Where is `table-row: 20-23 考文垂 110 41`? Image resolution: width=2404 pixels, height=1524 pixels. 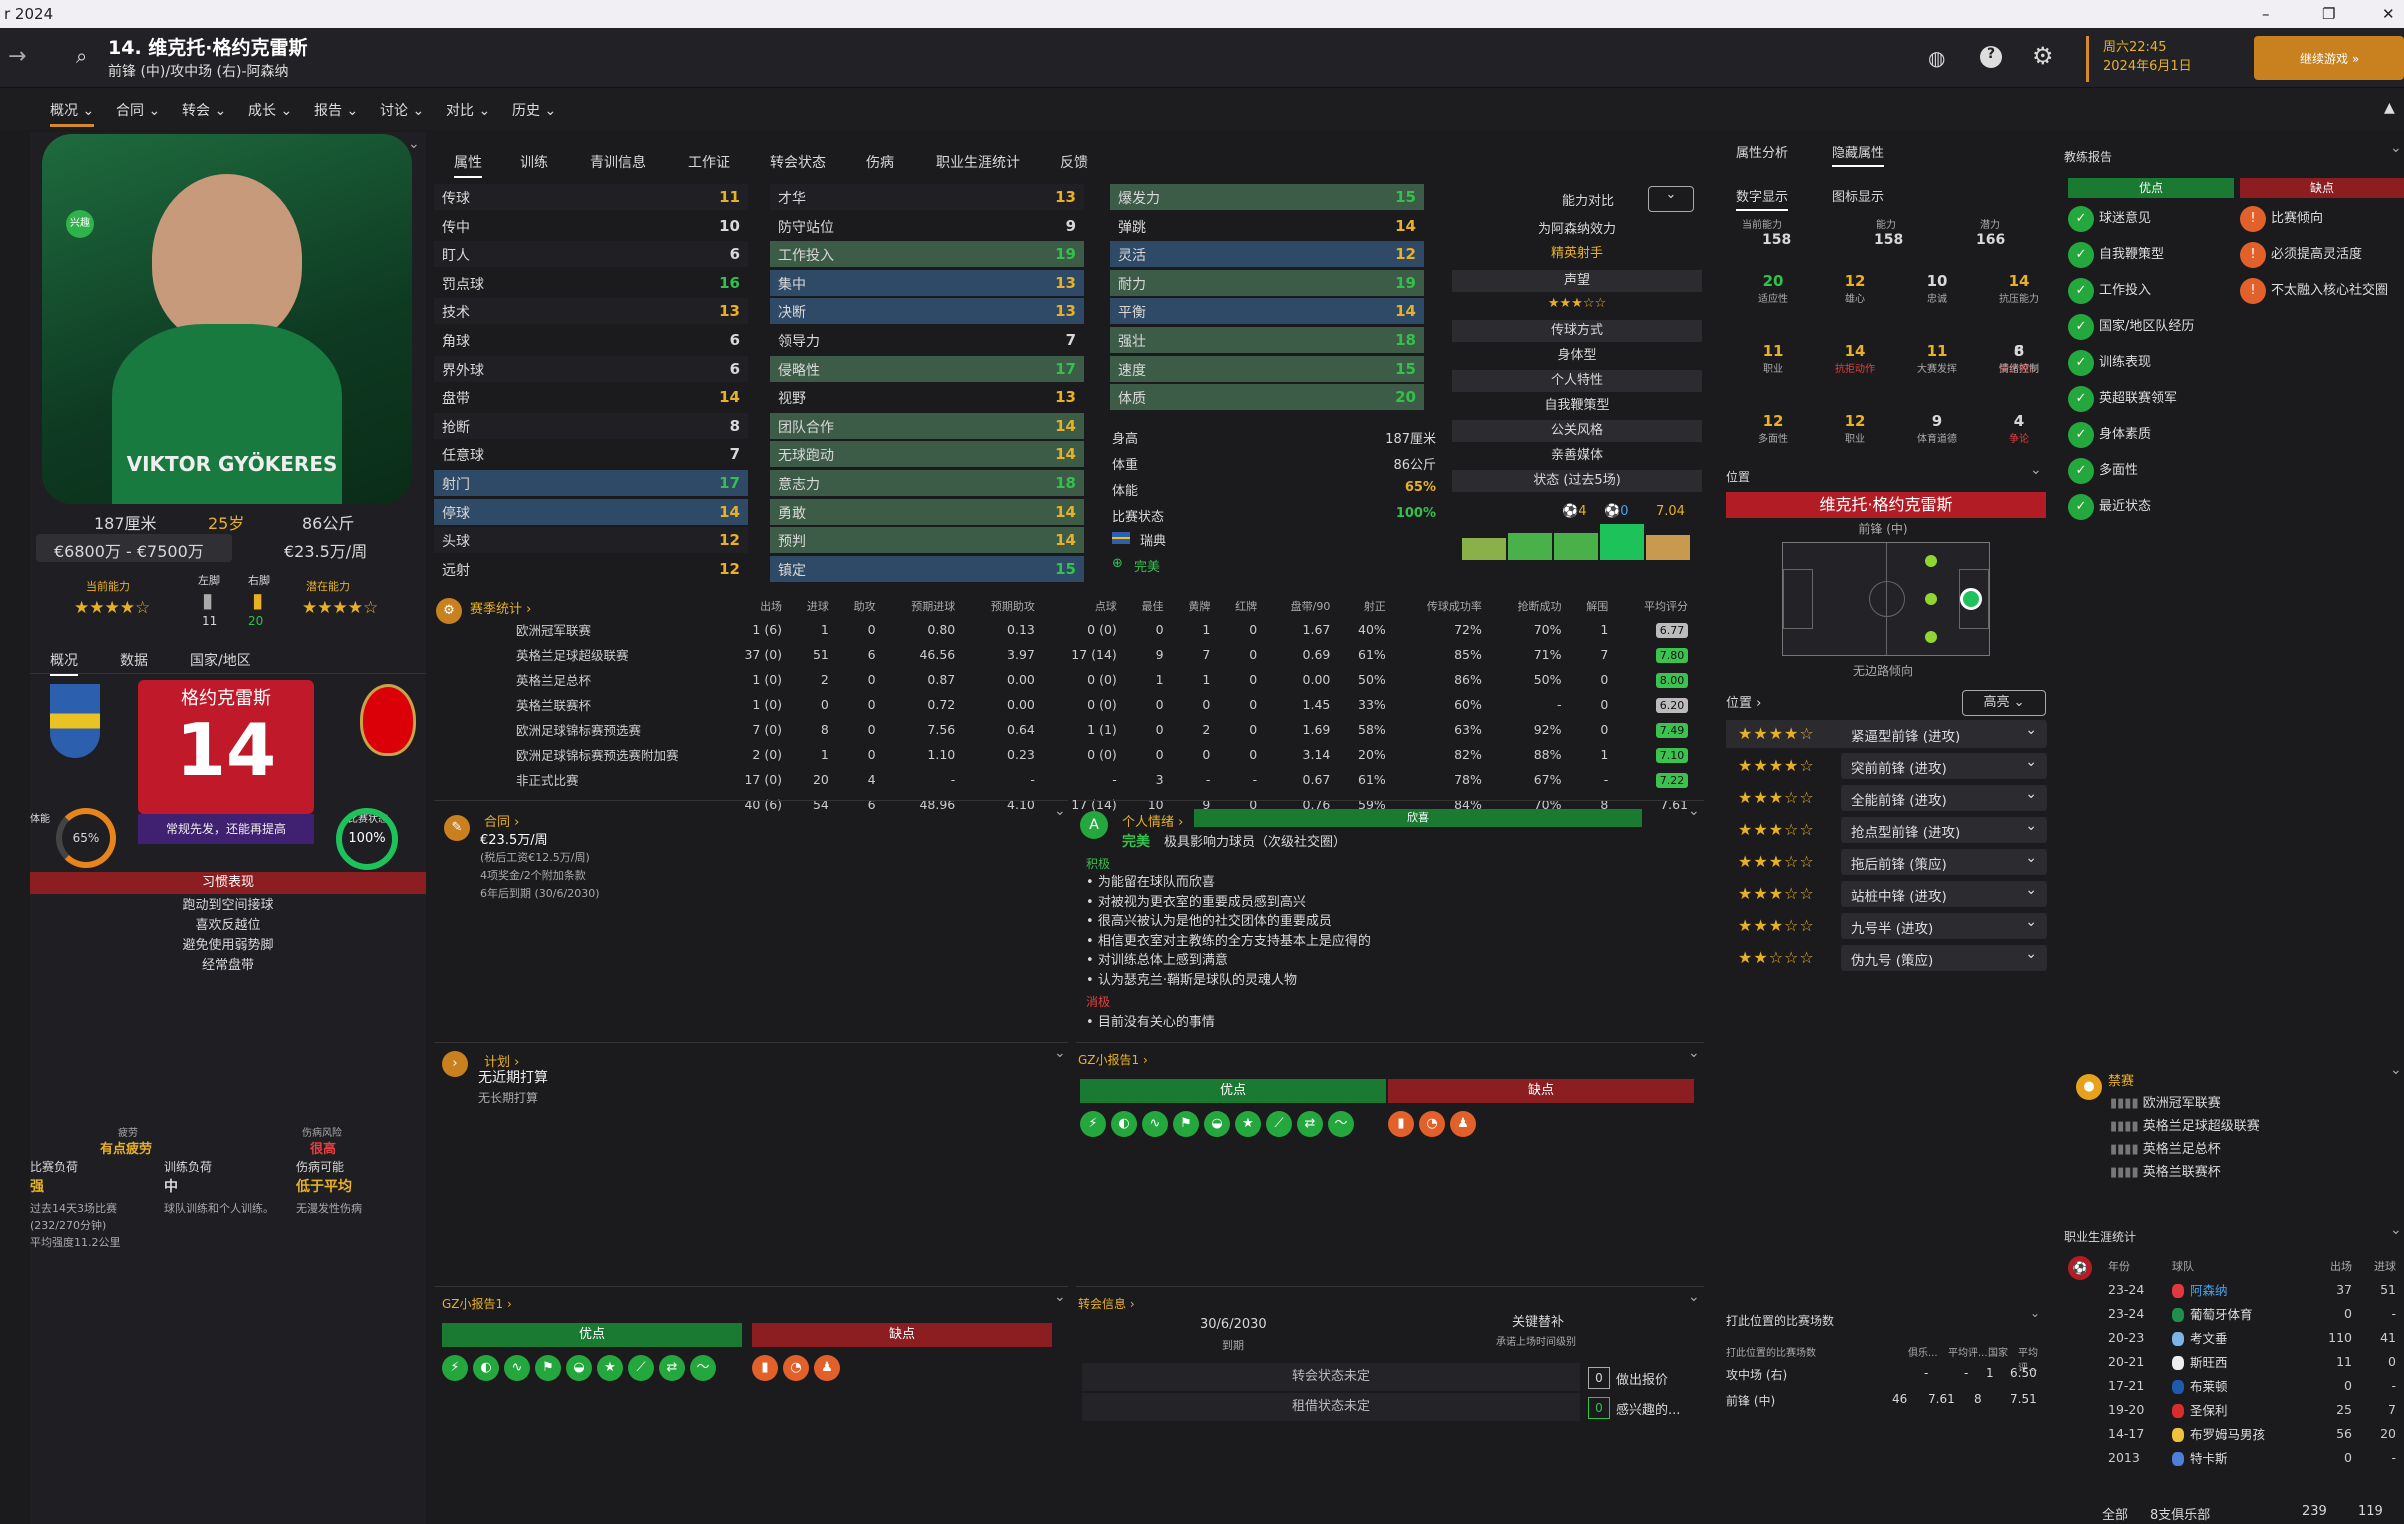
table-row: 20-23 考文垂 110 41 is located at coordinates (2252, 1337).